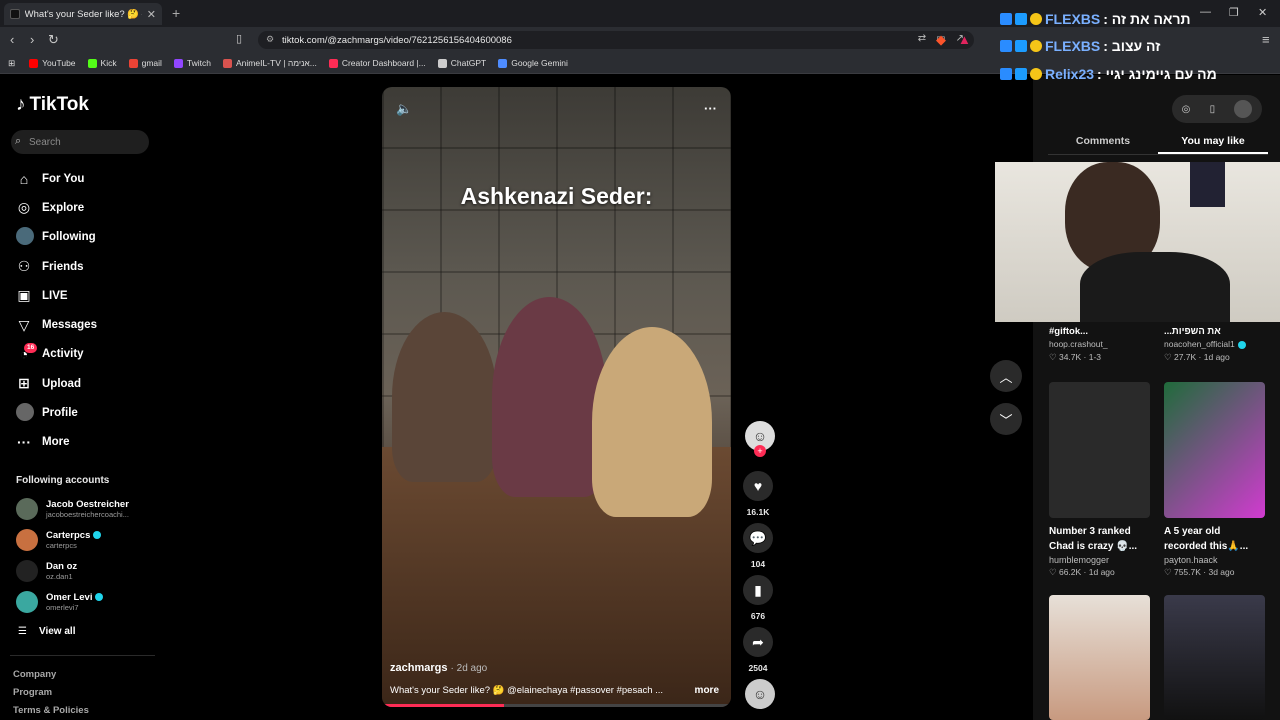  What do you see at coordinates (1243, 109) in the screenshot?
I see `user-avatar` at bounding box center [1243, 109].